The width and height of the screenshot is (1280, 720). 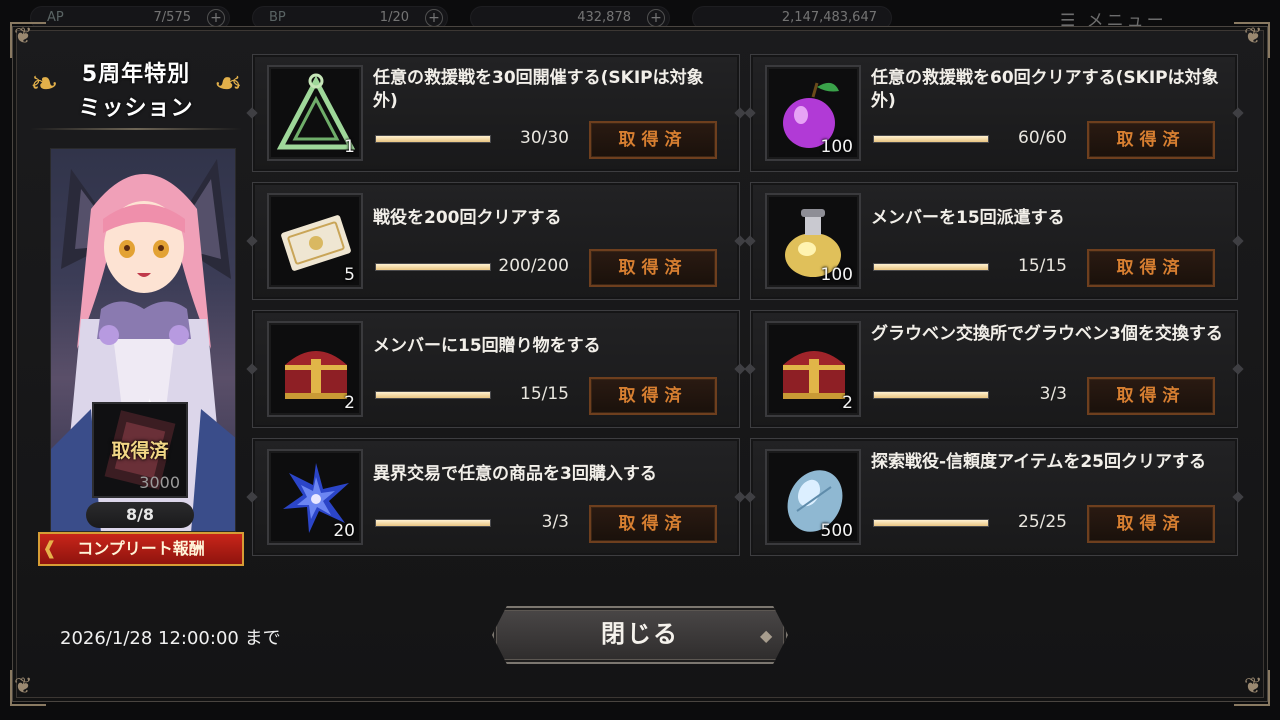 What do you see at coordinates (170, 638) in the screenshot?
I see `event-deadline: 2026/1/28 12:00:00 まで` at bounding box center [170, 638].